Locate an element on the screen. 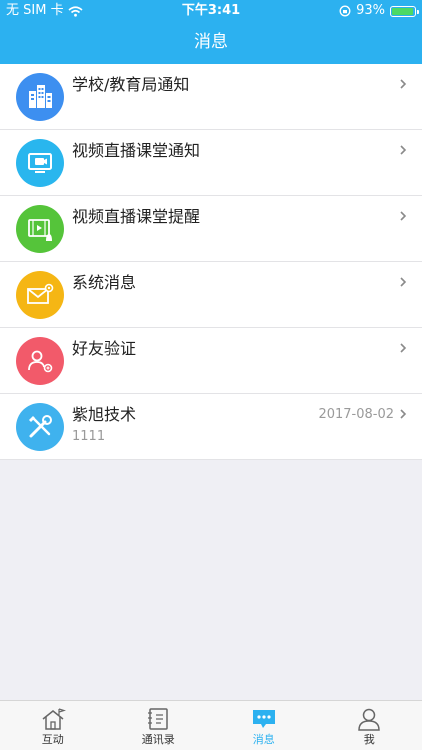 The height and width of the screenshot is (750, 422). tab-label: 互动 is located at coordinates (52, 739).